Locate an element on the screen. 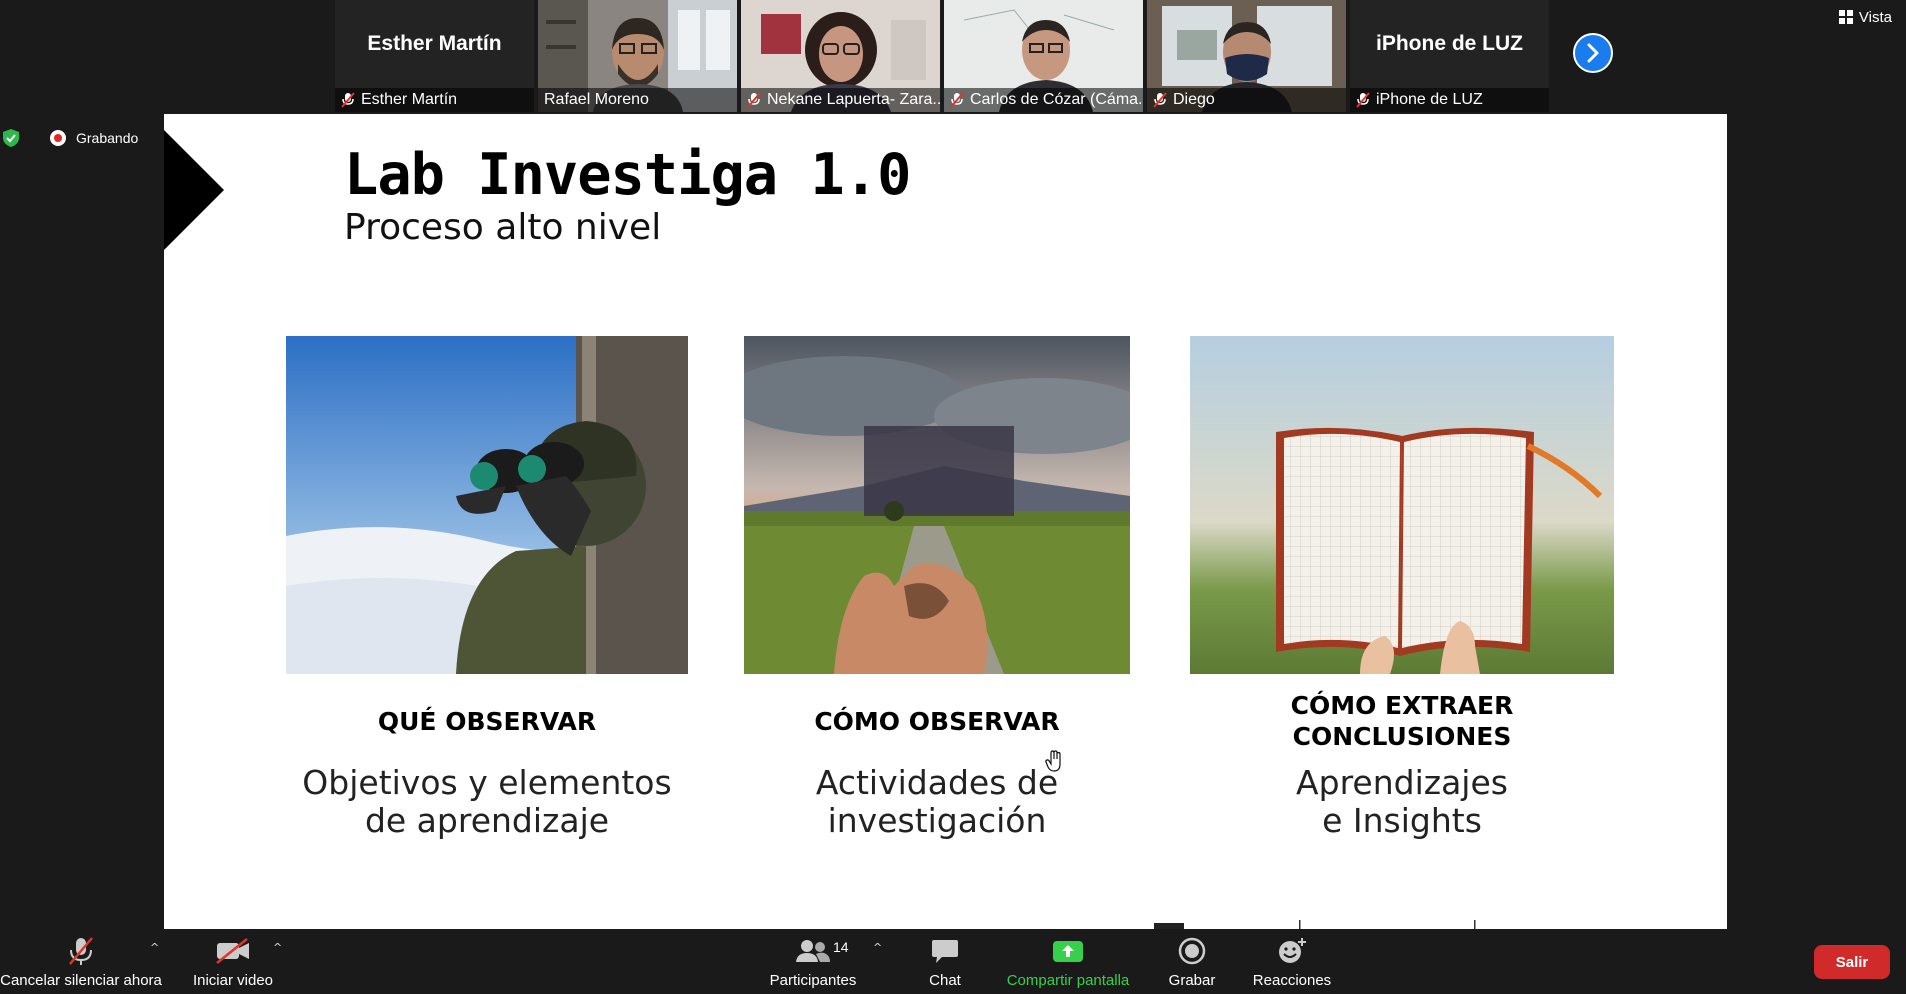 The width and height of the screenshot is (1906, 994). start-video-button: Iniciar video is located at coordinates (233, 962).